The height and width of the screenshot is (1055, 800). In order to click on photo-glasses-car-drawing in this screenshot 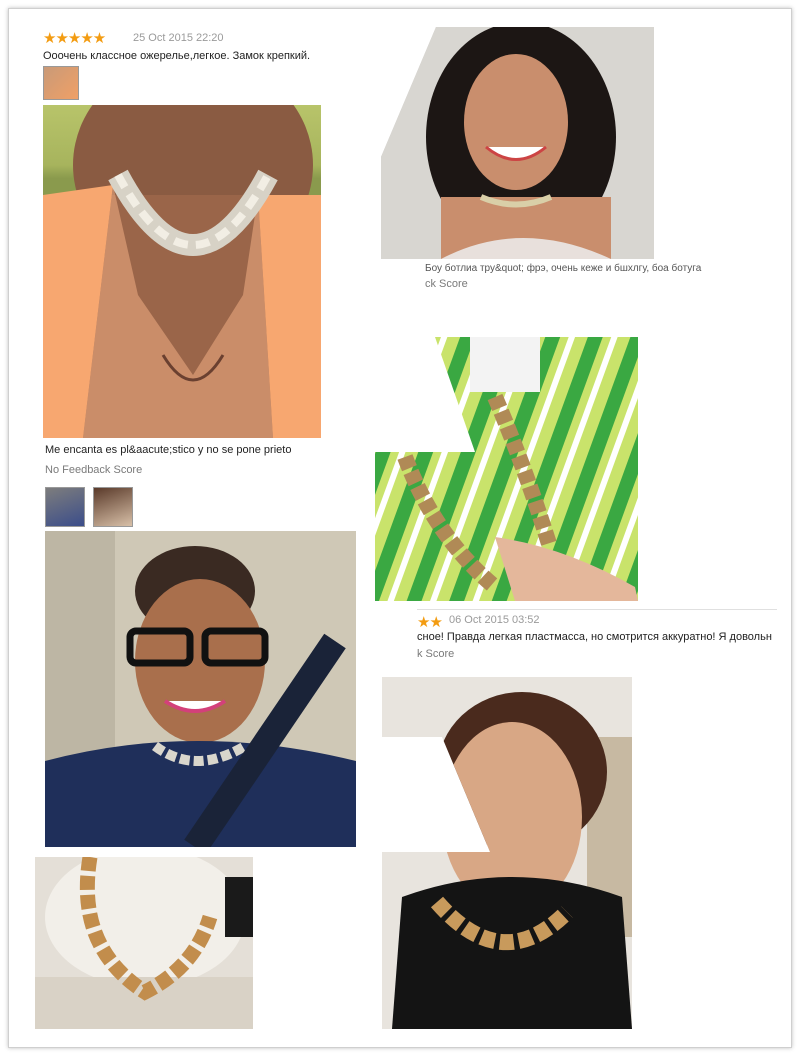, I will do `click(200, 689)`.